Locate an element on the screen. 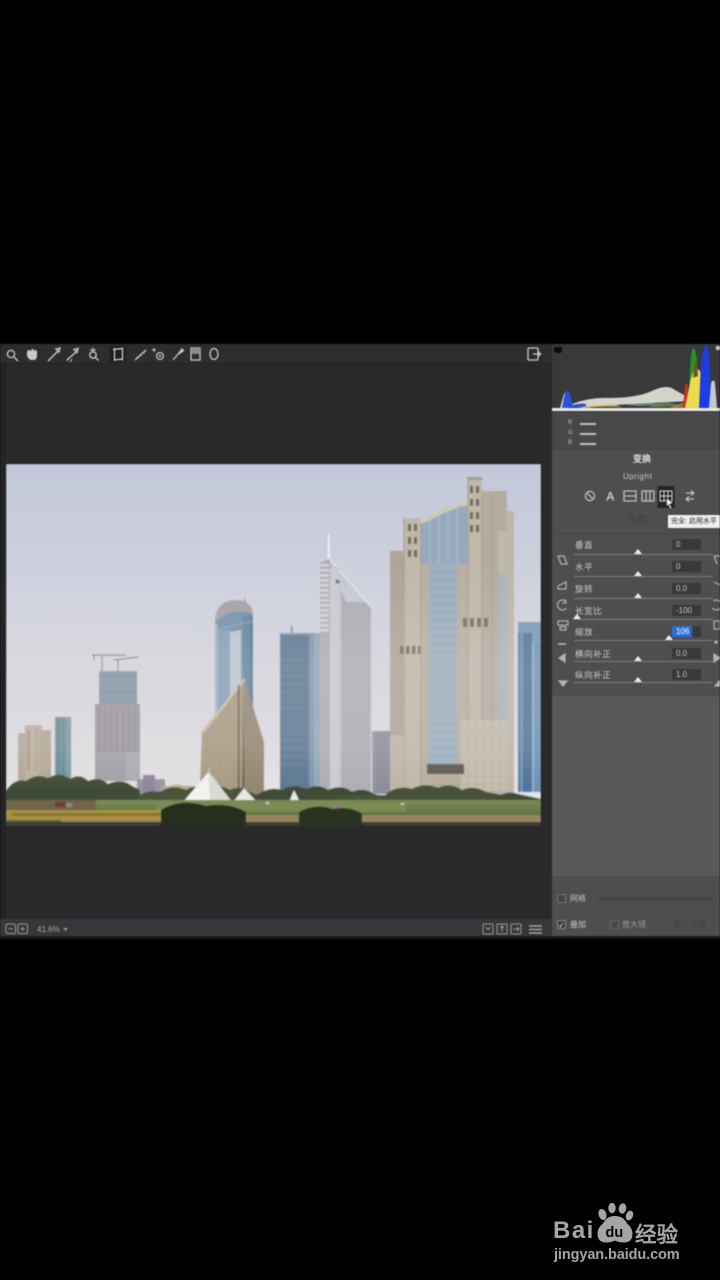  svg-text: A is located at coordinates (610, 497).